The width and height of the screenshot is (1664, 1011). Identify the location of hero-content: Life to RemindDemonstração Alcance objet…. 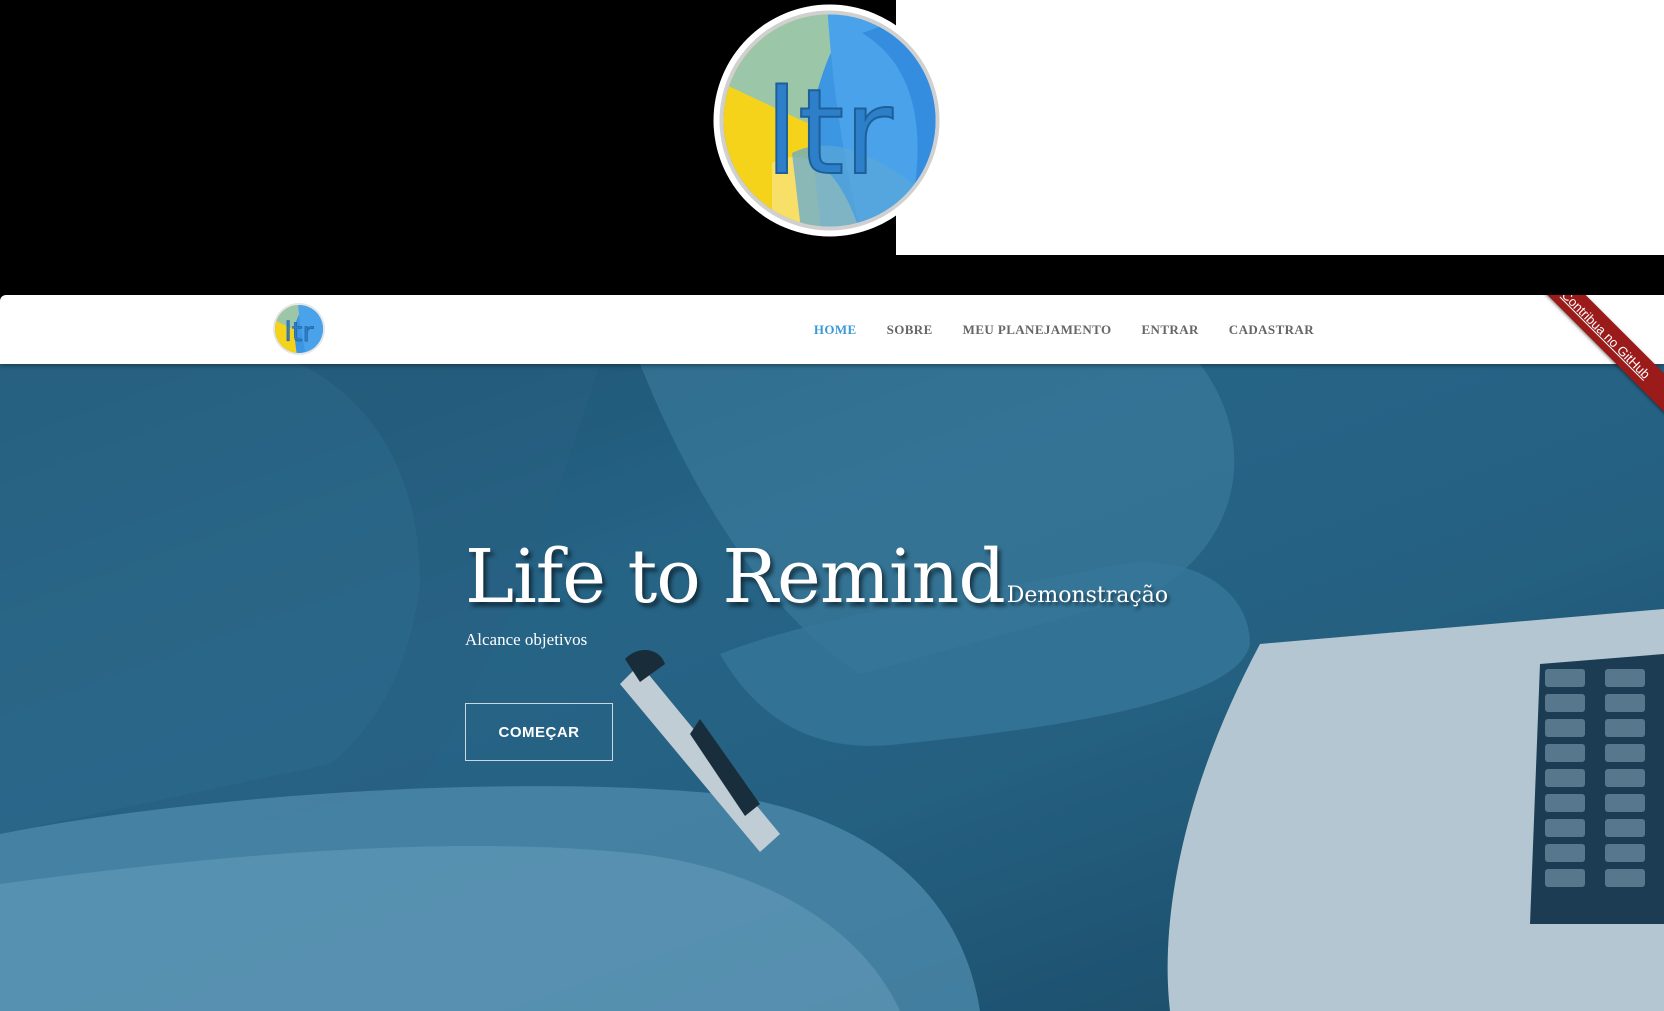
(816, 592).